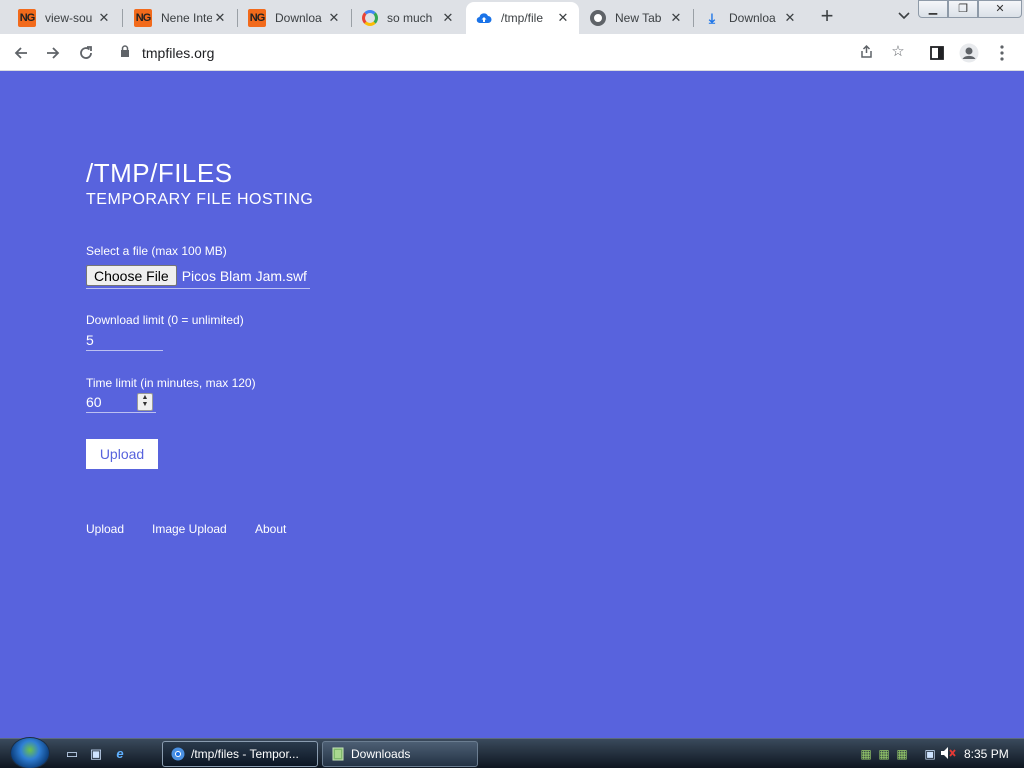 The width and height of the screenshot is (1024, 768). What do you see at coordinates (866, 52) in the screenshot?
I see `share-icon` at bounding box center [866, 52].